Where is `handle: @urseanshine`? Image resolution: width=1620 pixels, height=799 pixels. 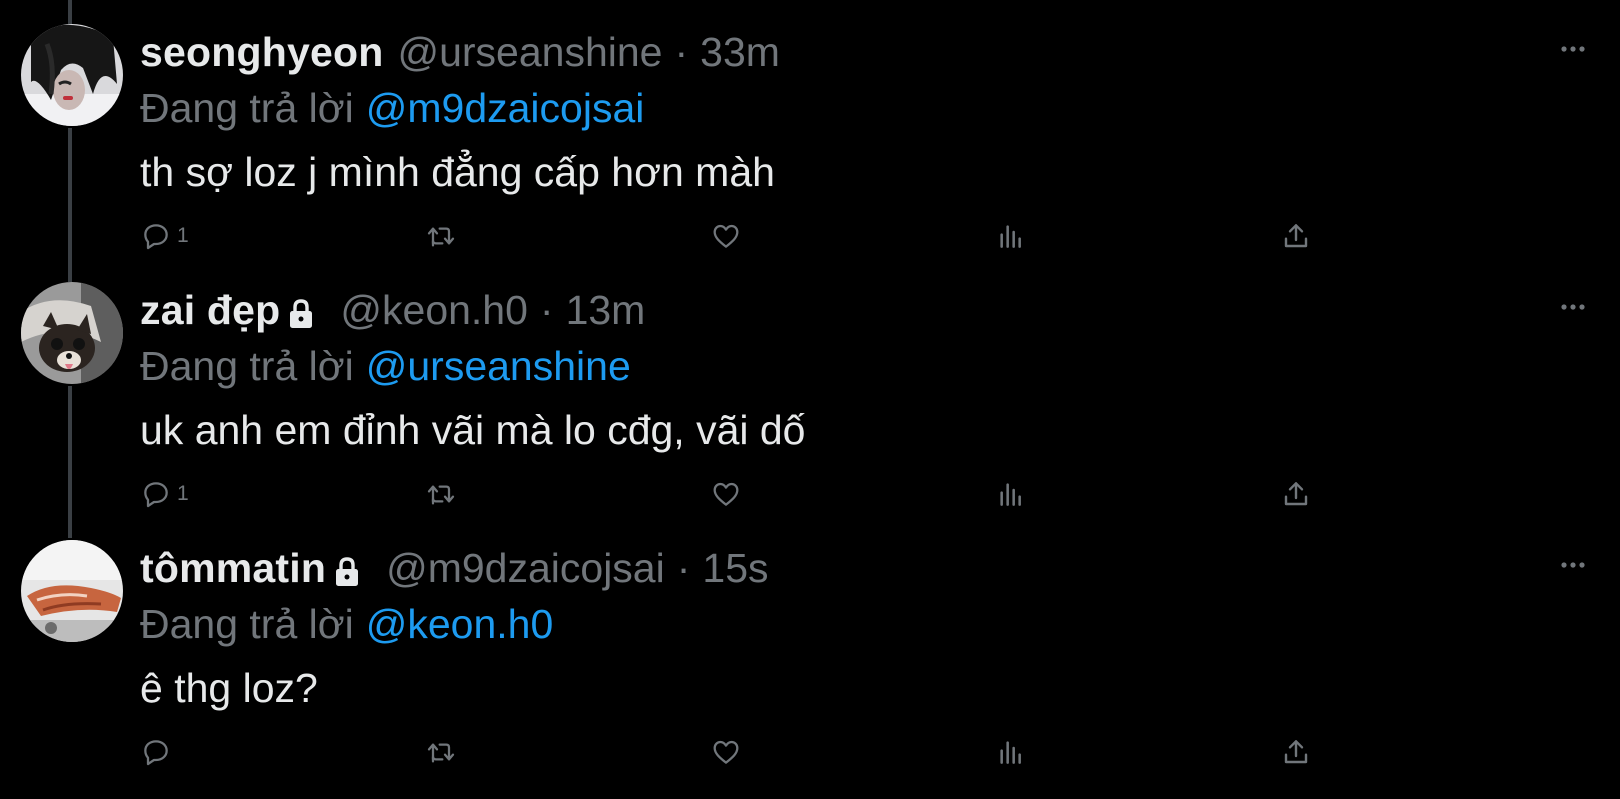 handle: @urseanshine is located at coordinates (529, 52).